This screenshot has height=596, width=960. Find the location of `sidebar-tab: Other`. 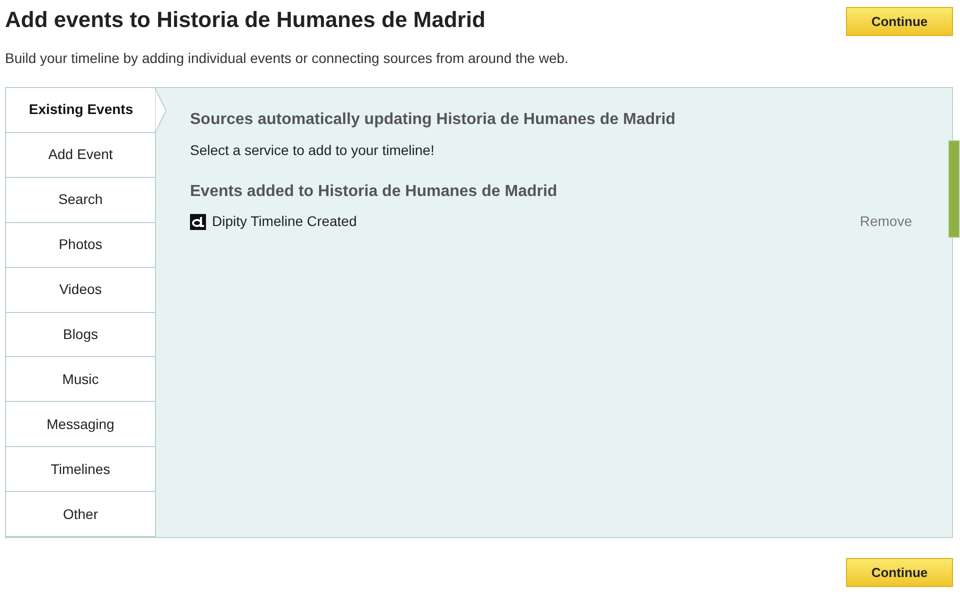

sidebar-tab: Other is located at coordinates (81, 515).